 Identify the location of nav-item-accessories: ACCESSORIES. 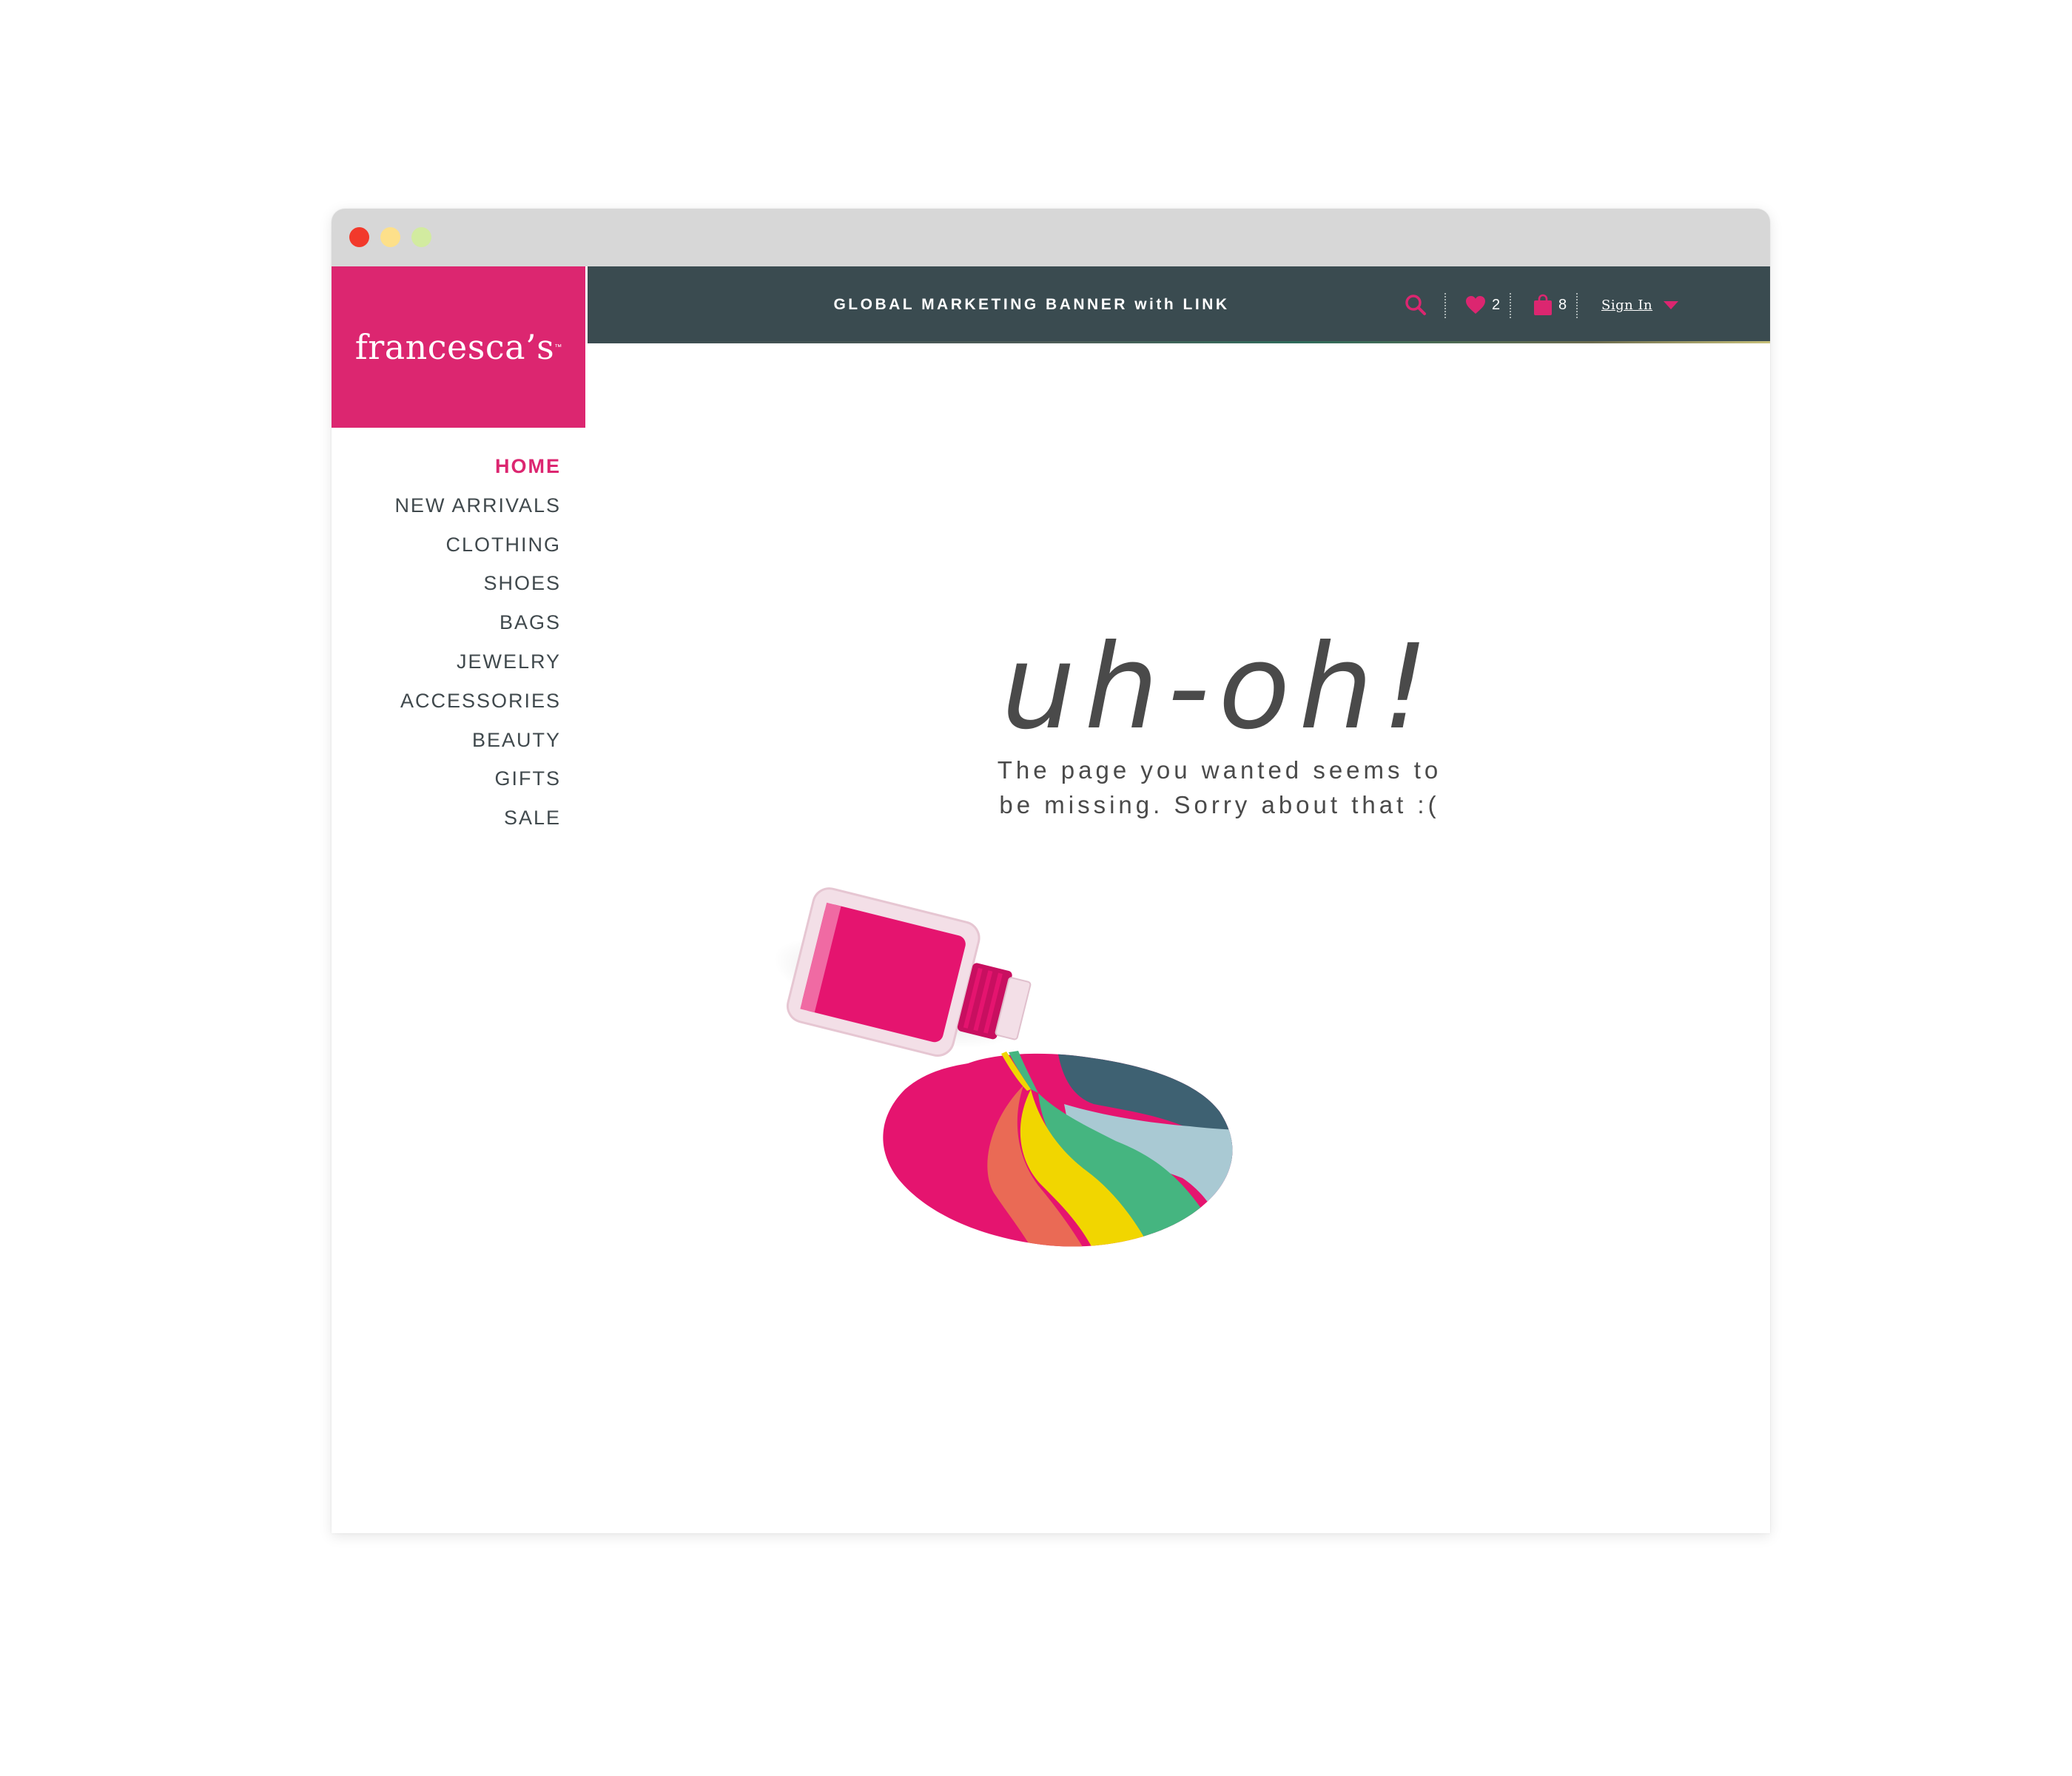
(446, 704).